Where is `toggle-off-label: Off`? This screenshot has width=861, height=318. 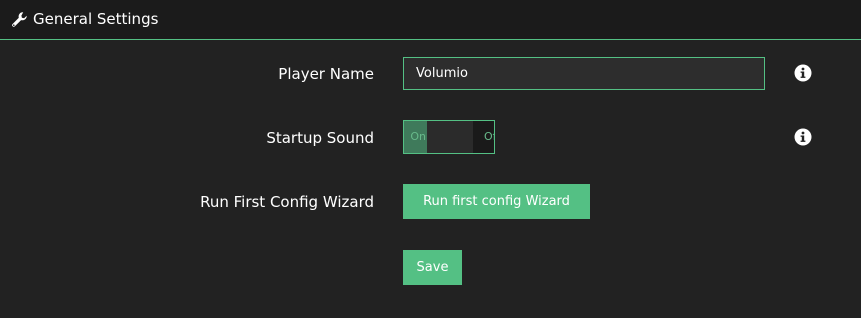
toggle-off-label: Off is located at coordinates (489, 136).